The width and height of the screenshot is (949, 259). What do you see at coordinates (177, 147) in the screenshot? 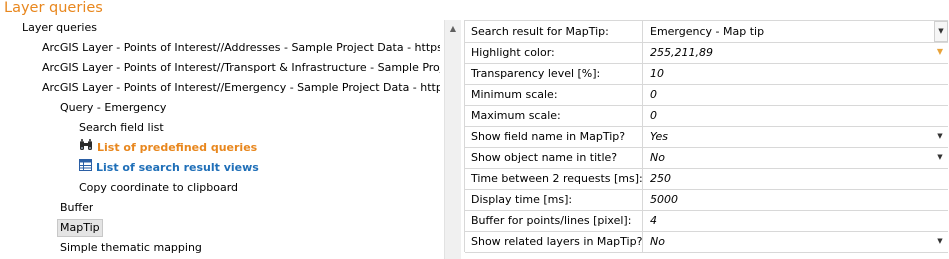
I see `predefined-queries-label: List of predefined queries` at bounding box center [177, 147].